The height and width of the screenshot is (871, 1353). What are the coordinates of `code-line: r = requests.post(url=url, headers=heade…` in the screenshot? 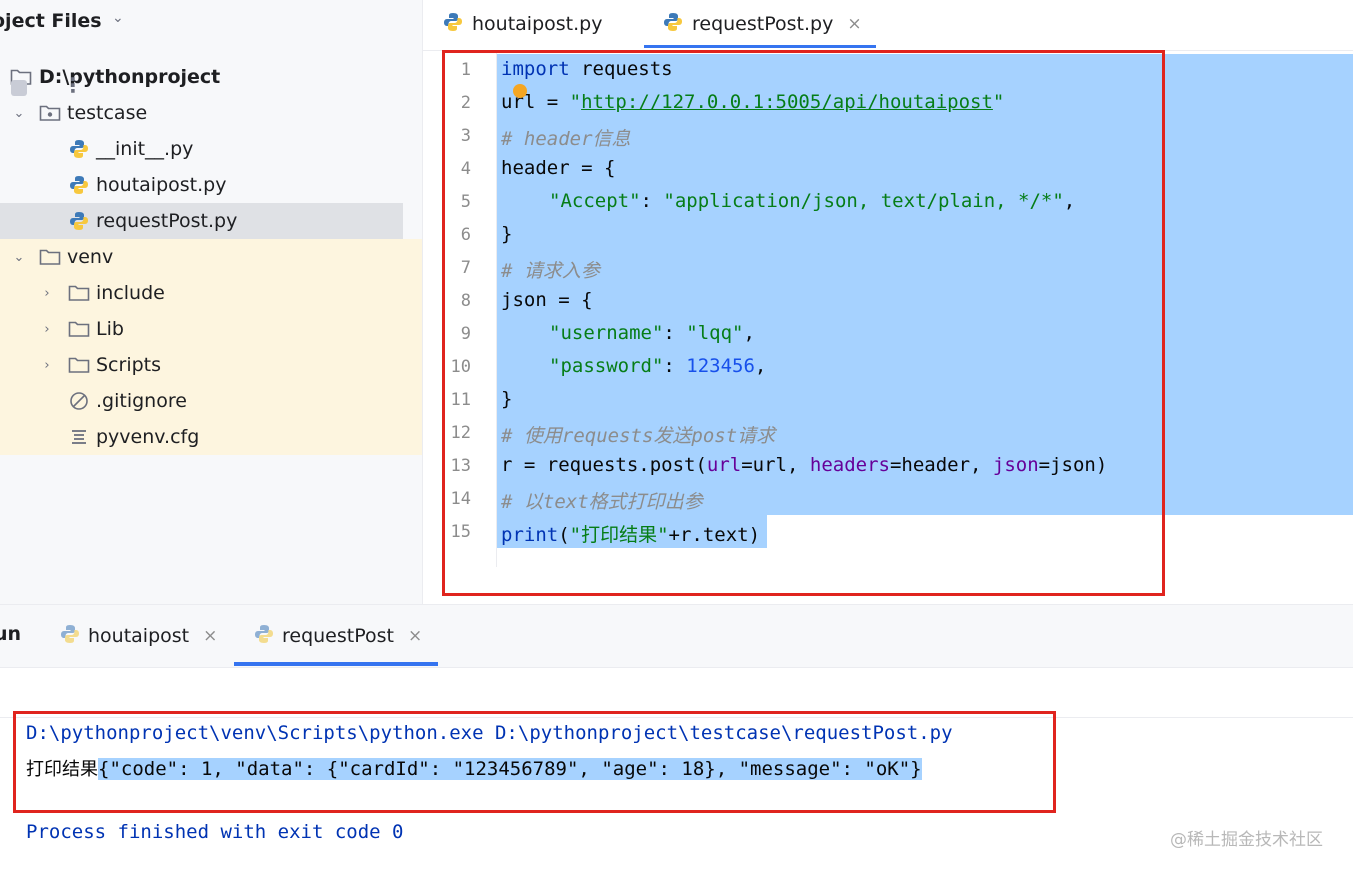 It's located at (804, 465).